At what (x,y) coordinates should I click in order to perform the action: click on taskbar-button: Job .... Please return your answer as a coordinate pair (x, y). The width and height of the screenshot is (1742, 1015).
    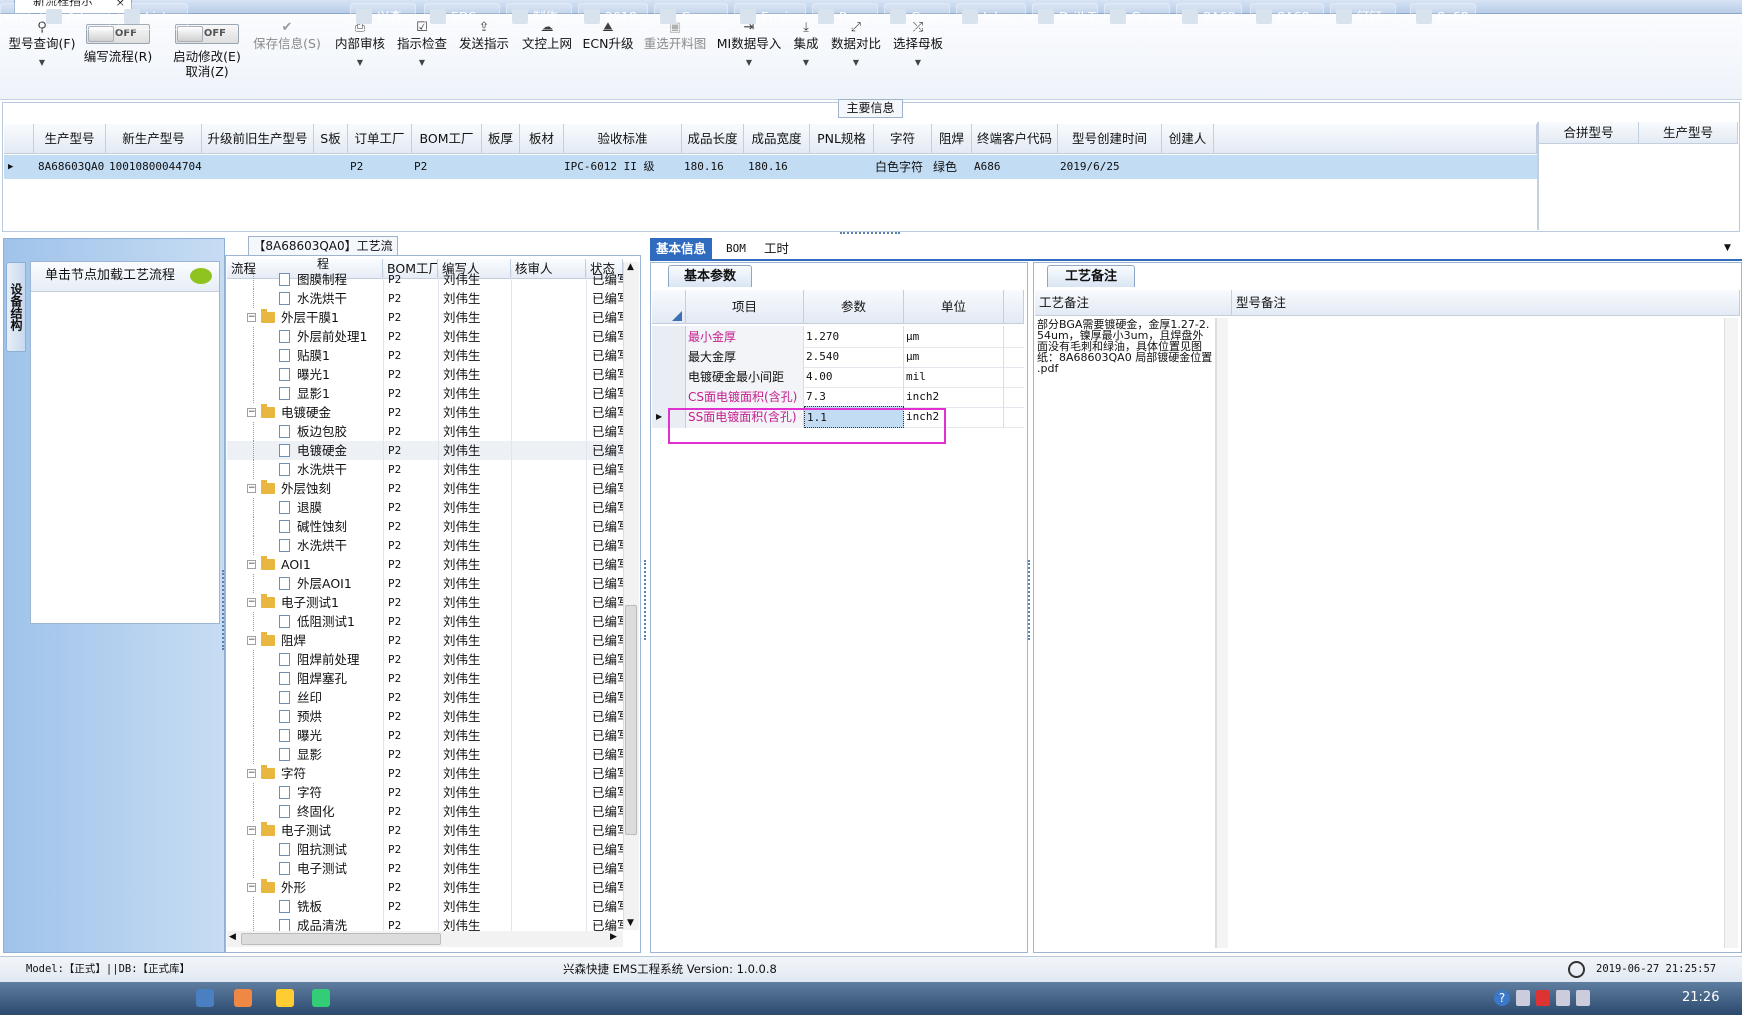
    Looking at the image, I should click on (991, 16).